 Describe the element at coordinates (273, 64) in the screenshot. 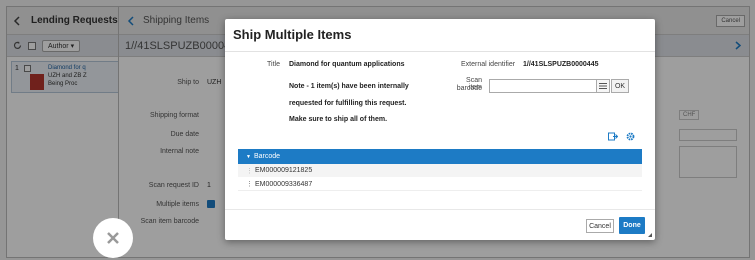

I see `title-label: Title` at that location.